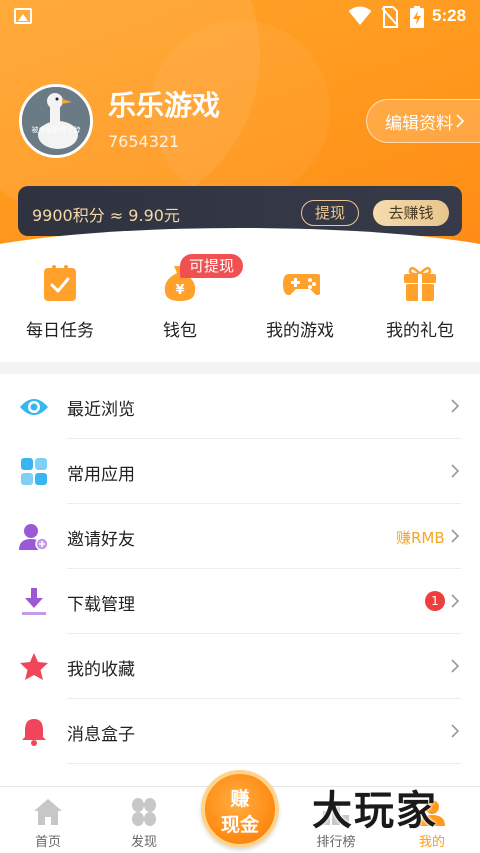 The width and height of the screenshot is (480, 853). What do you see at coordinates (56, 130) in the screenshot?
I see `avatar-caption: 被命运扼住了脖` at bounding box center [56, 130].